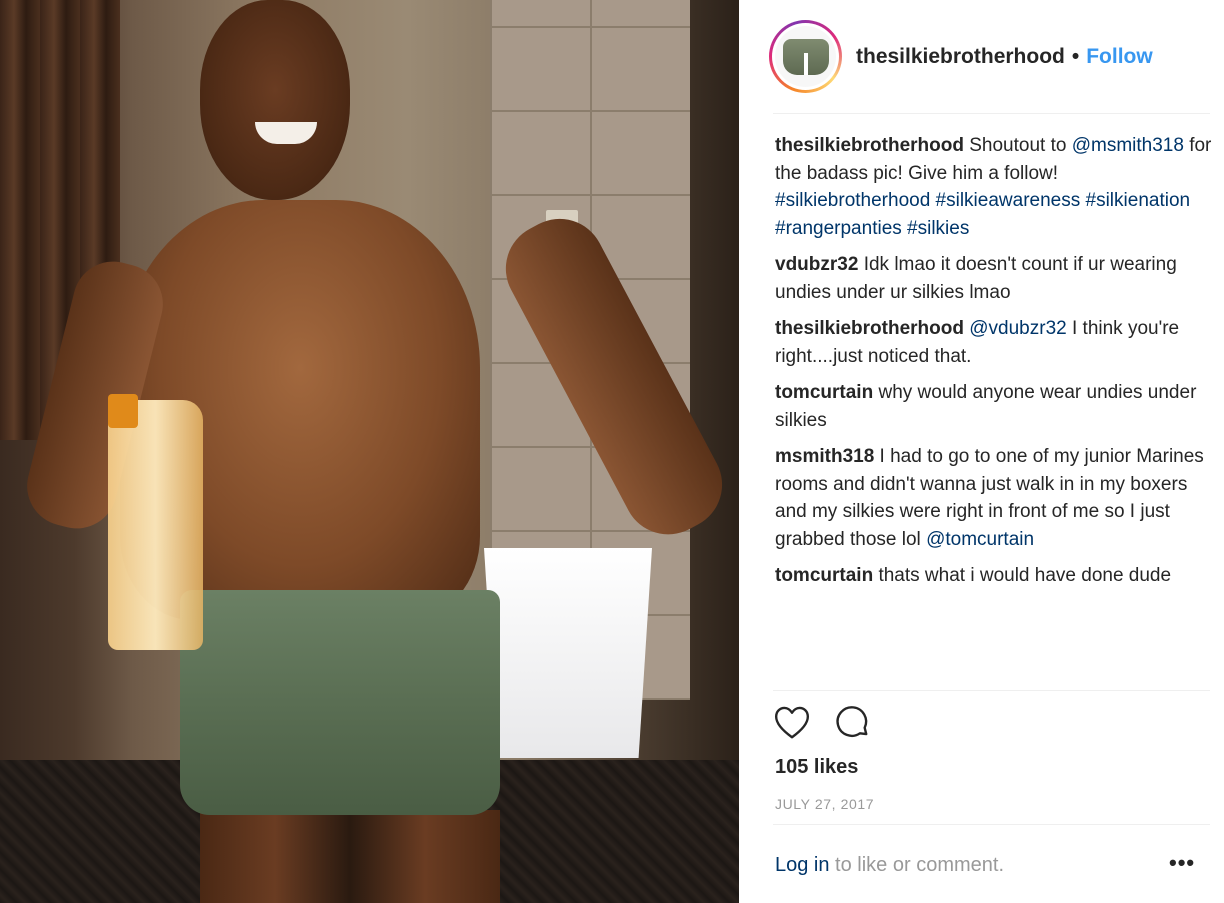 The height and width of the screenshot is (903, 1224). What do you see at coordinates (1128, 145) in the screenshot?
I see `mention-link: @msmith318` at bounding box center [1128, 145].